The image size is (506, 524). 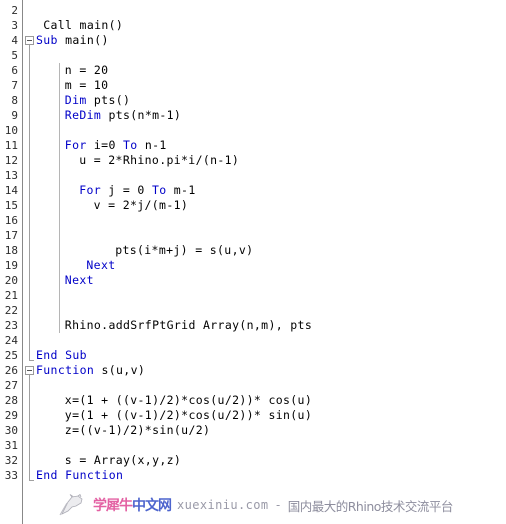 I want to click on code-line: Dim pts(), so click(x=97, y=100).